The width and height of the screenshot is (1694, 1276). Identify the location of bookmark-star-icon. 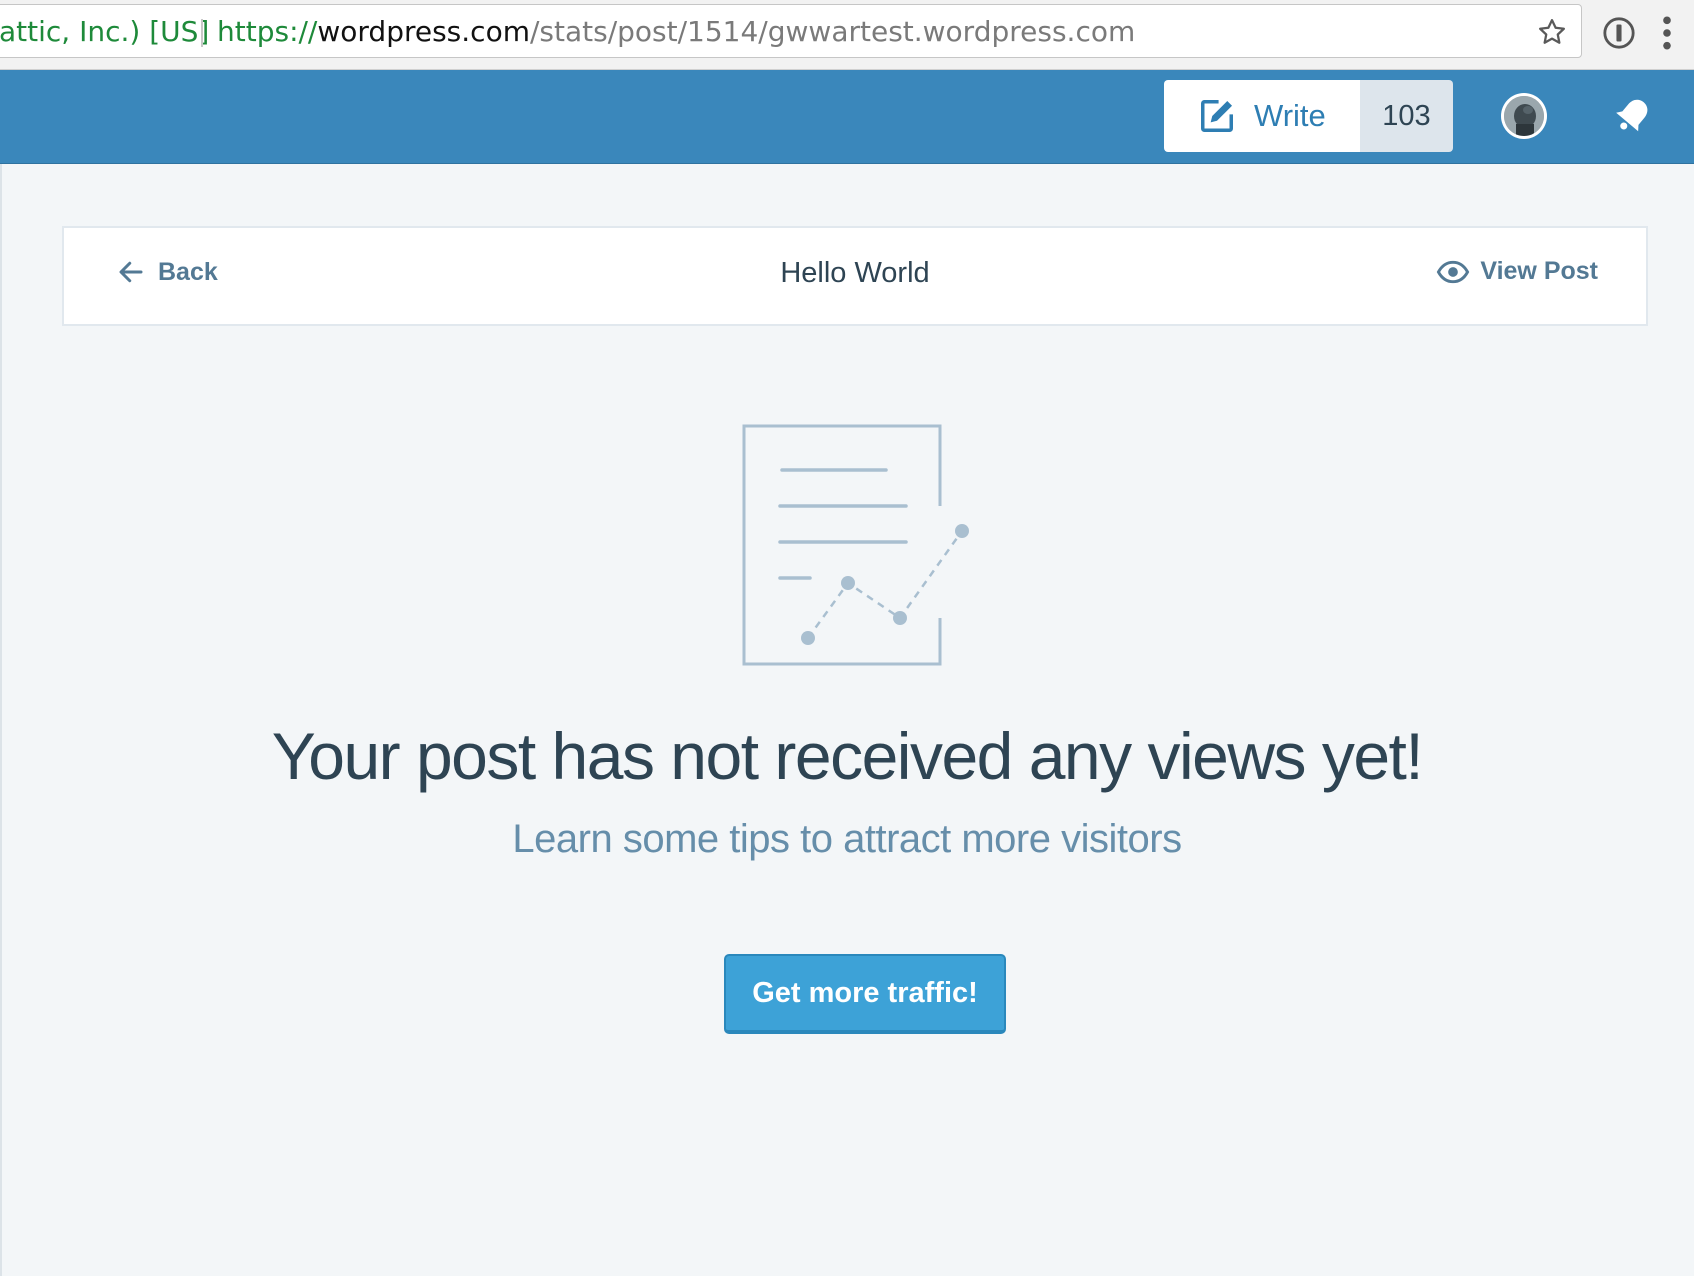
(1552, 32).